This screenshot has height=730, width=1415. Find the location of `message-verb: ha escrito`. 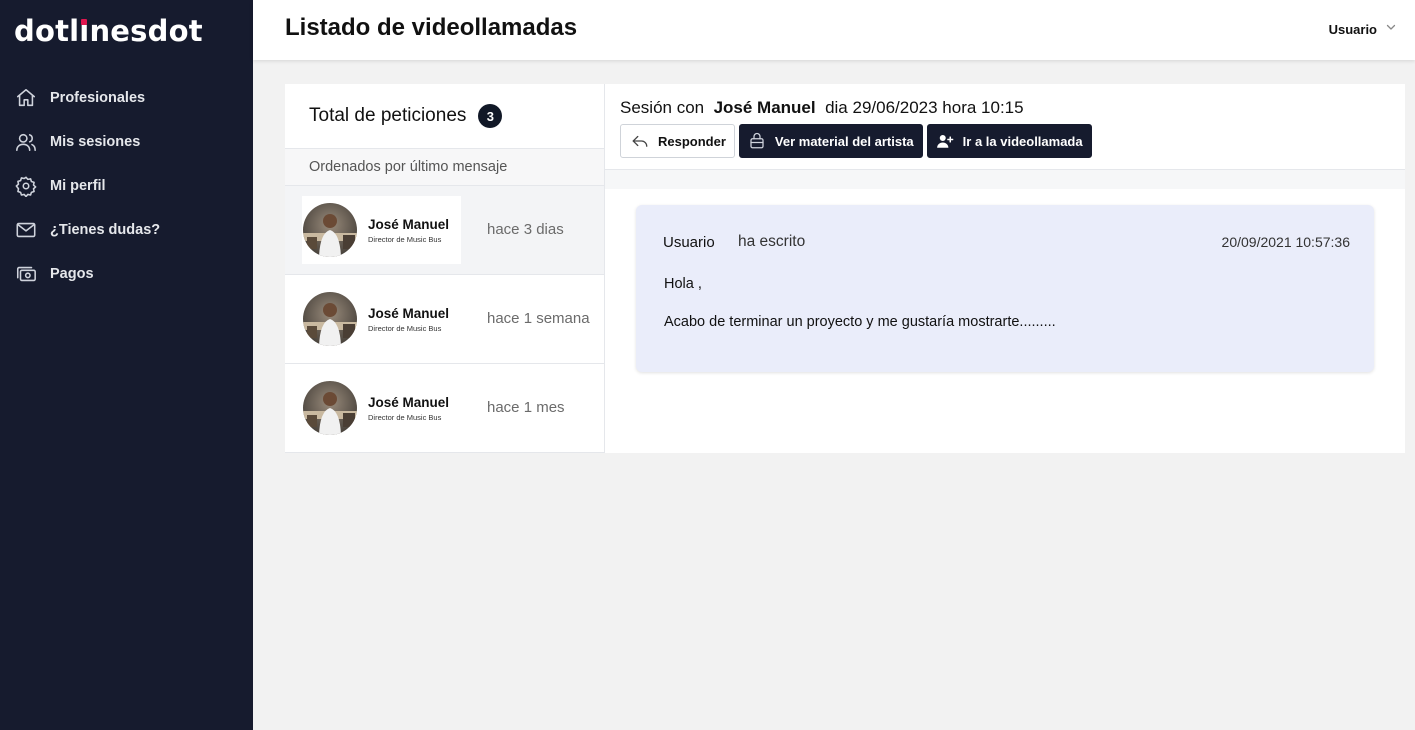

message-verb: ha escrito is located at coordinates (772, 241).